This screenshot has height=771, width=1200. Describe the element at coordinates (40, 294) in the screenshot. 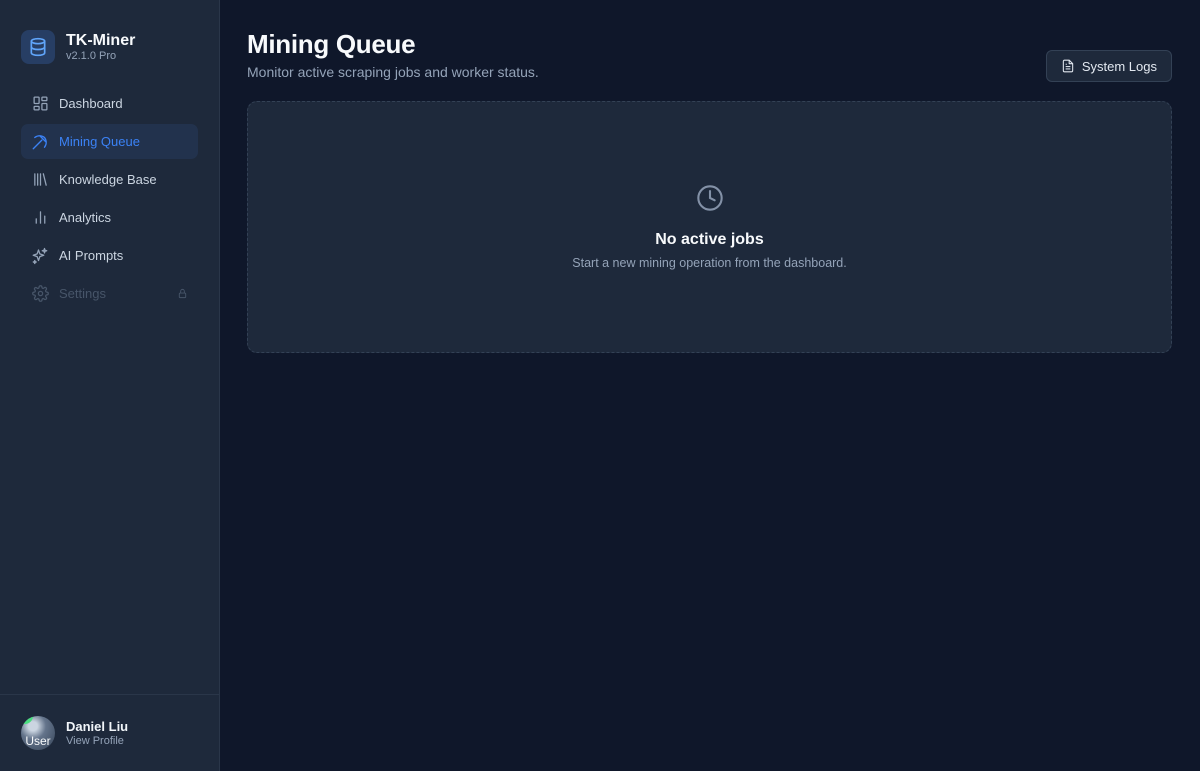

I see `gear-icon` at that location.